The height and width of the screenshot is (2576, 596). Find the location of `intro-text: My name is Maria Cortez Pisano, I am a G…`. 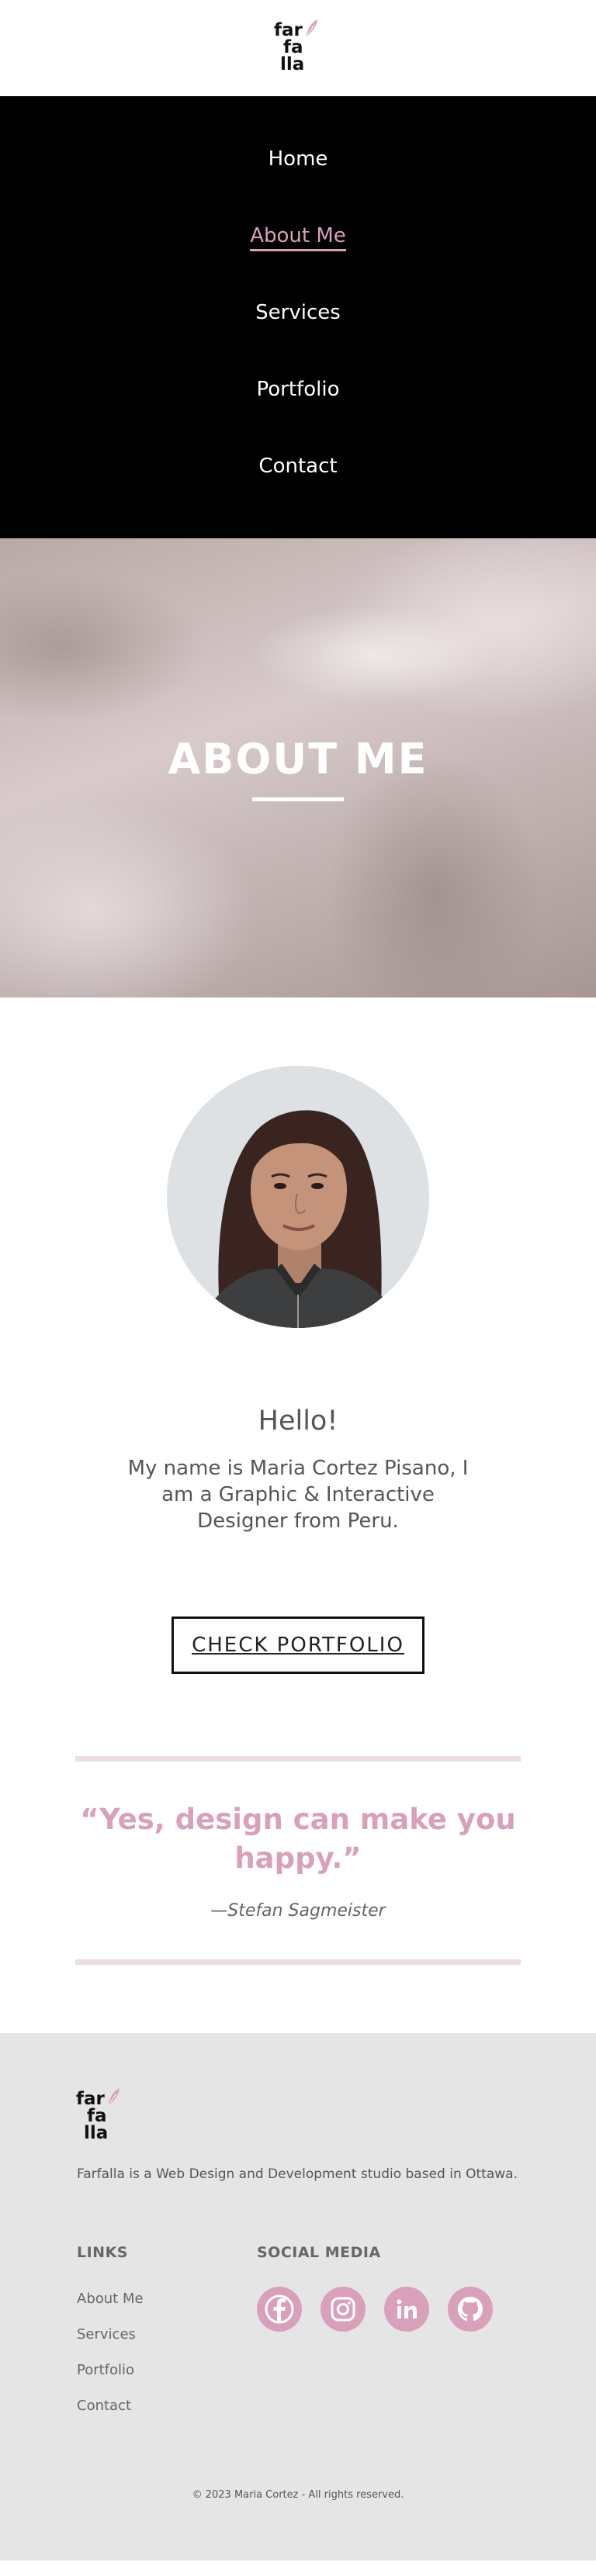

intro-text: My name is Maria Cortez Pisano, I am a G… is located at coordinates (298, 1495).